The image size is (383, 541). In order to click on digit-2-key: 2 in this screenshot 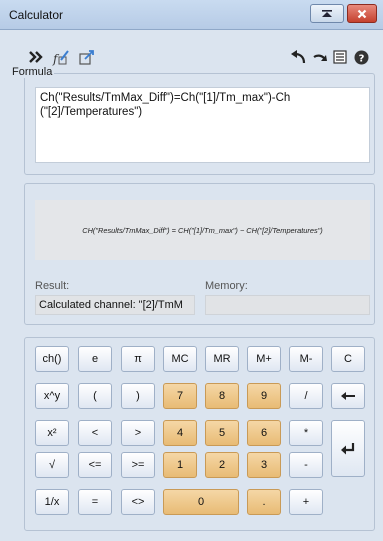, I will do `click(222, 465)`.